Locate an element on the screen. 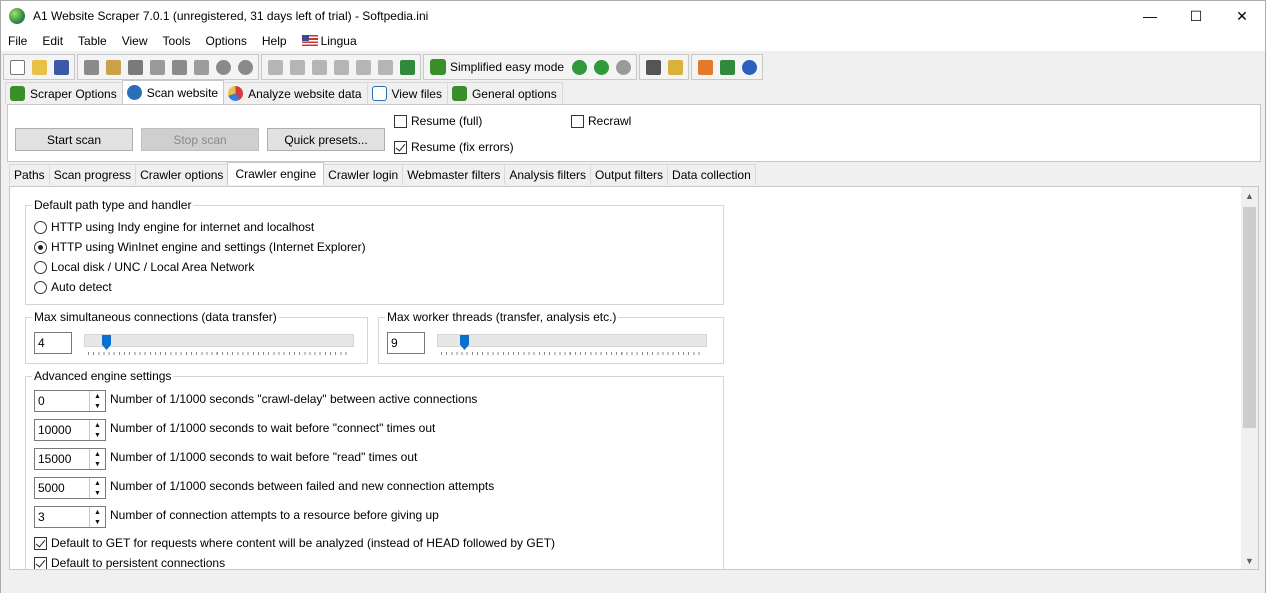 Image resolution: width=1266 pixels, height=593 pixels. undo-button is located at coordinates (201, 67).